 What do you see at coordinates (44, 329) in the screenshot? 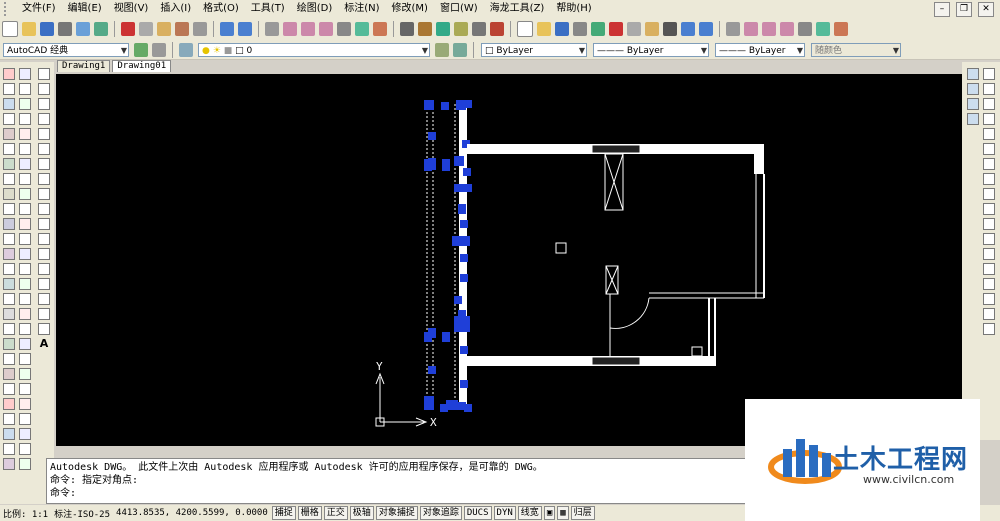
I see `table-icon` at bounding box center [44, 329].